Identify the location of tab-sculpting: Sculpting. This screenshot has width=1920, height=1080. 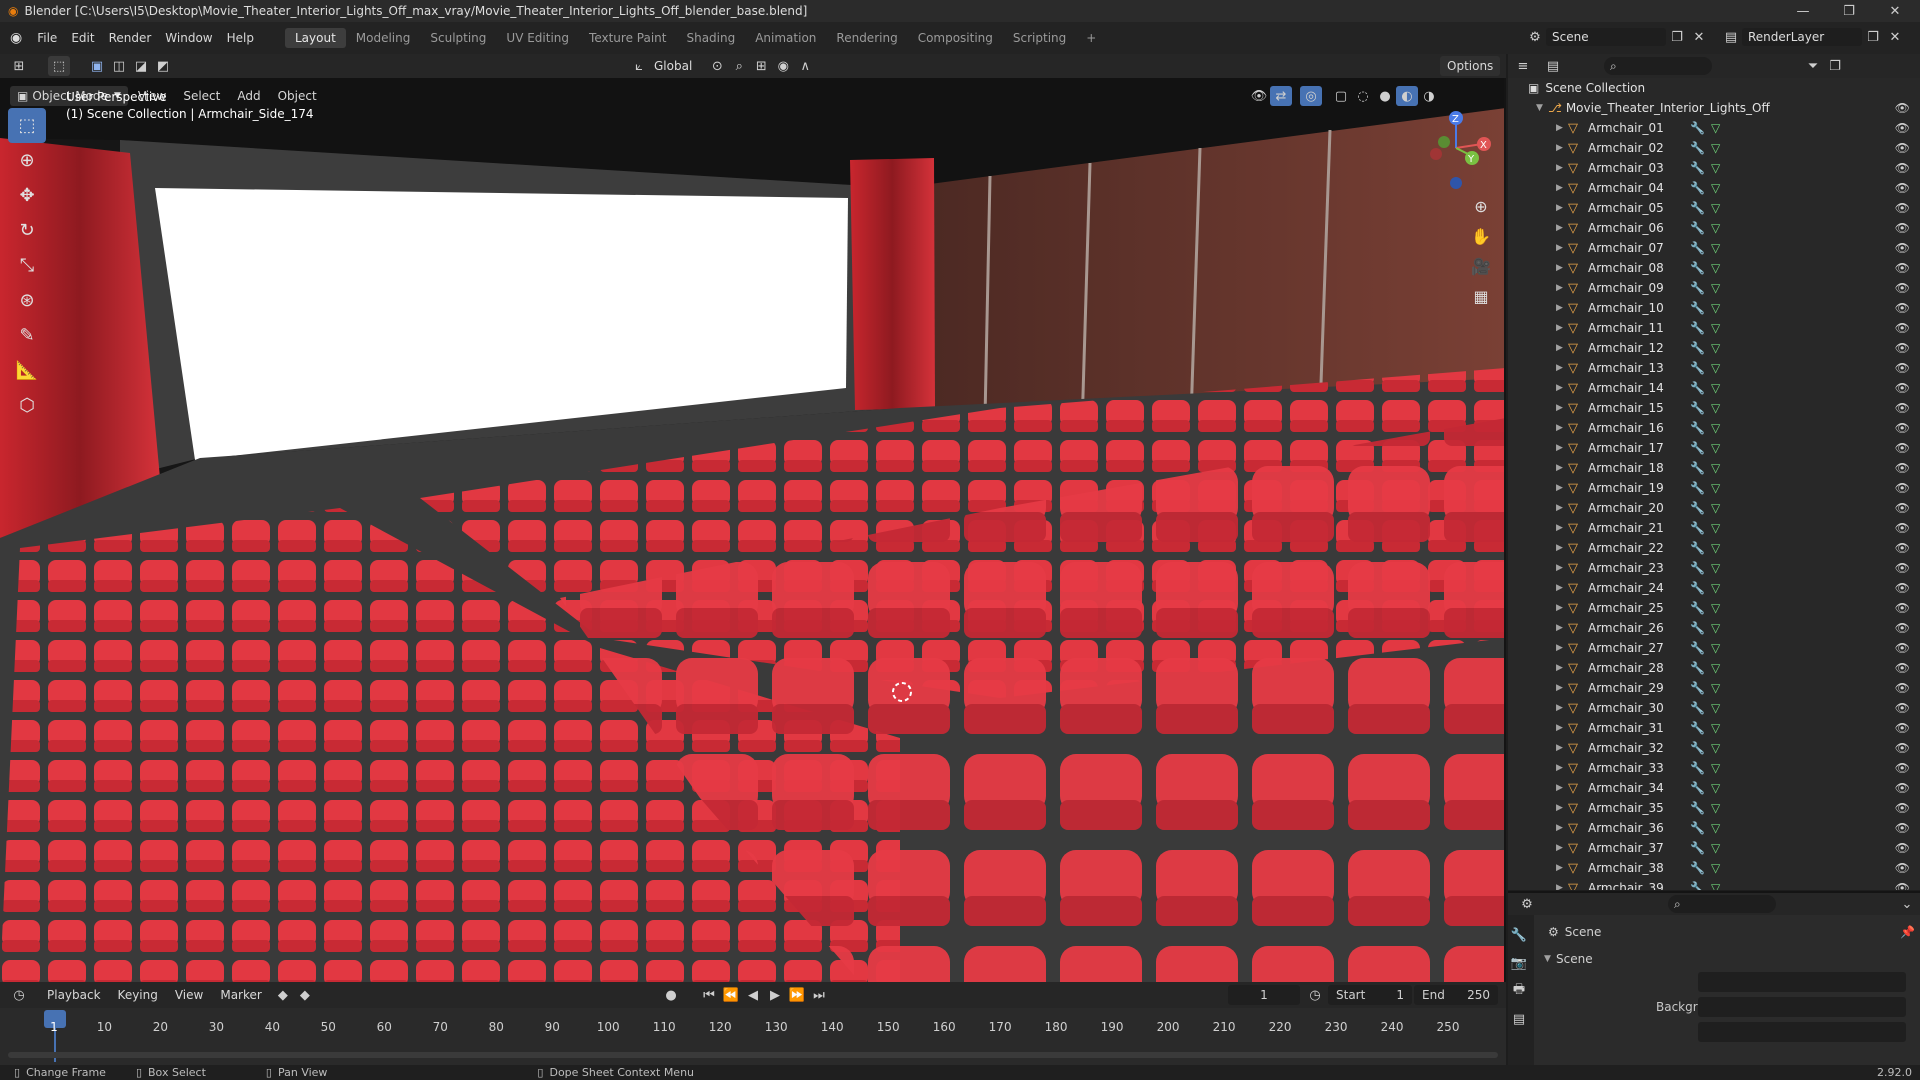
(458, 38).